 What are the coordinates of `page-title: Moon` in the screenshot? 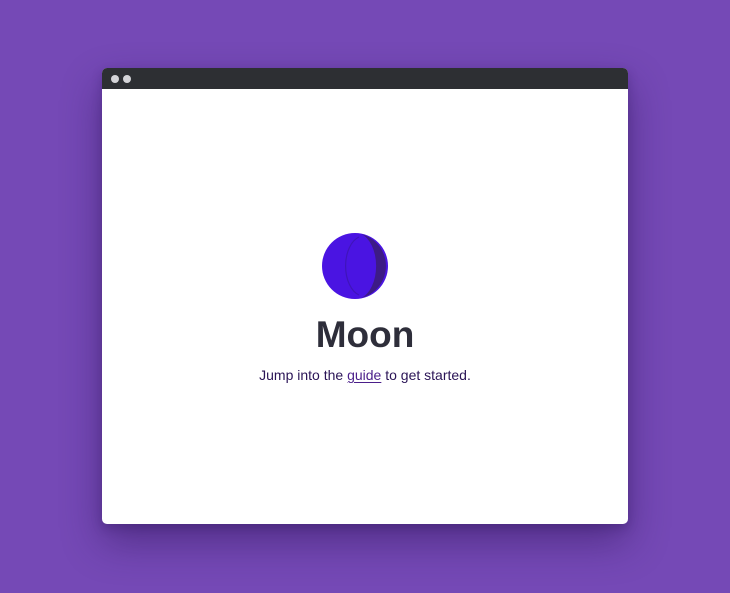 It's located at (365, 334).